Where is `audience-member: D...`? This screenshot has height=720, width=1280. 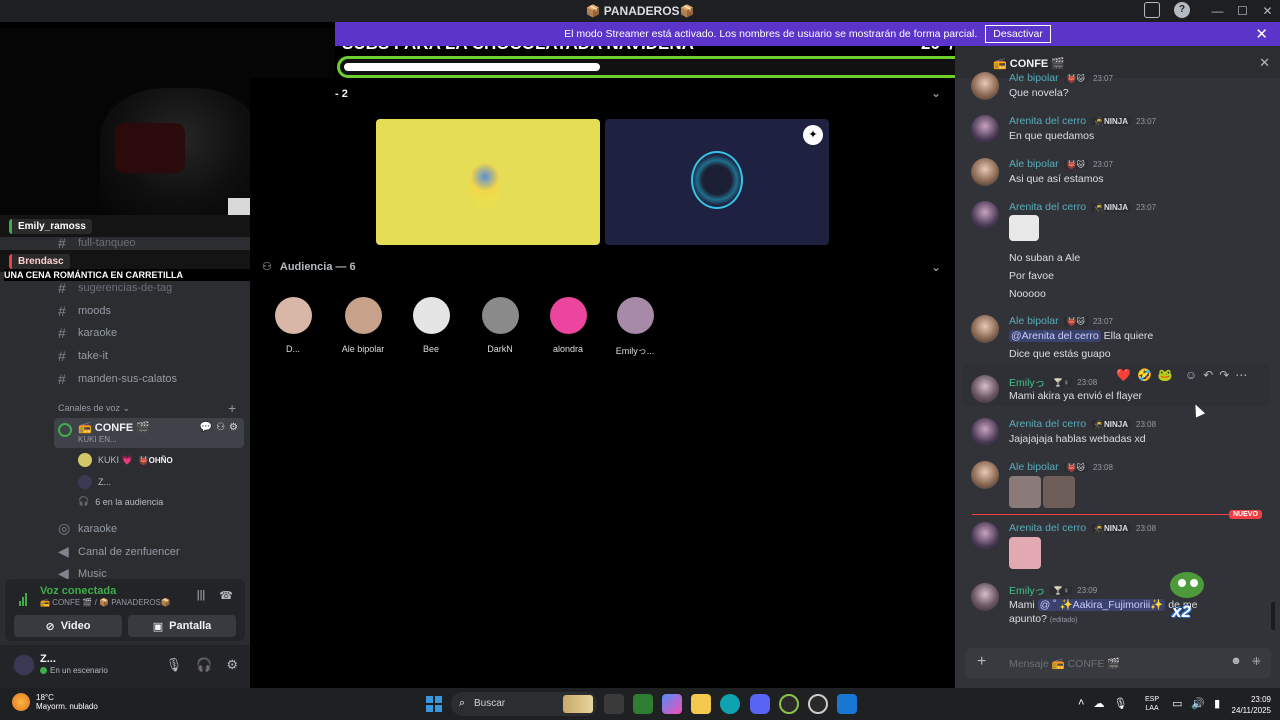 audience-member: D... is located at coordinates (293, 325).